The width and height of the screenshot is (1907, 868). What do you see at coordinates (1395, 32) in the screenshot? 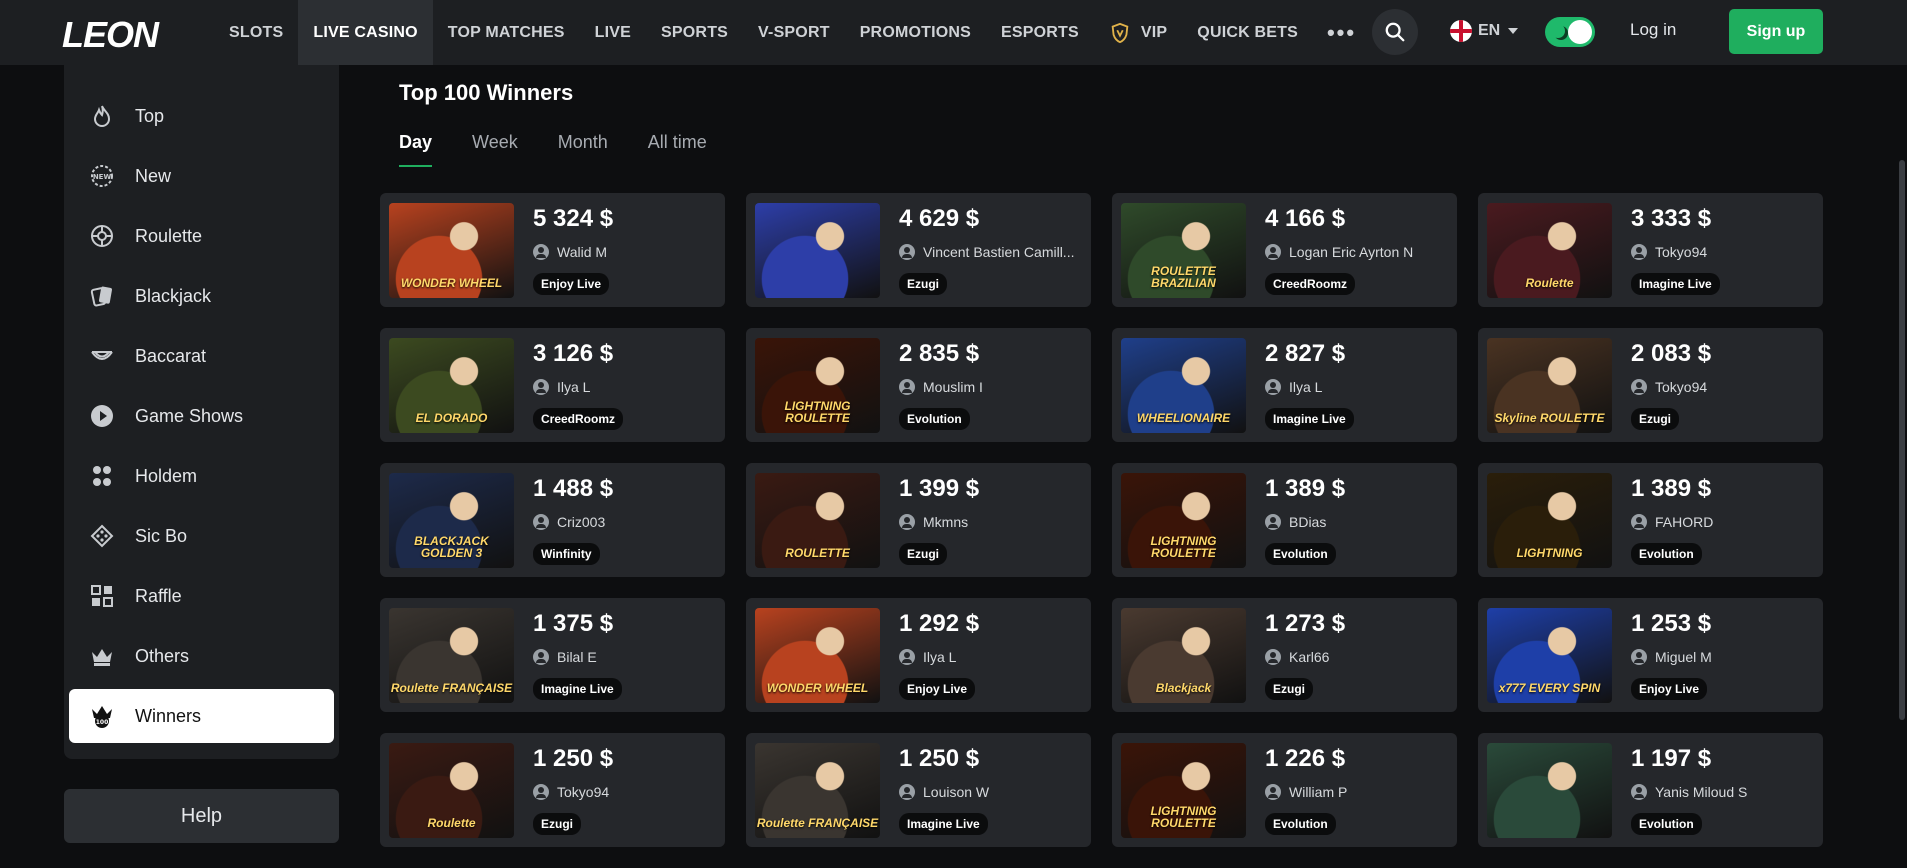
I see `search-button` at bounding box center [1395, 32].